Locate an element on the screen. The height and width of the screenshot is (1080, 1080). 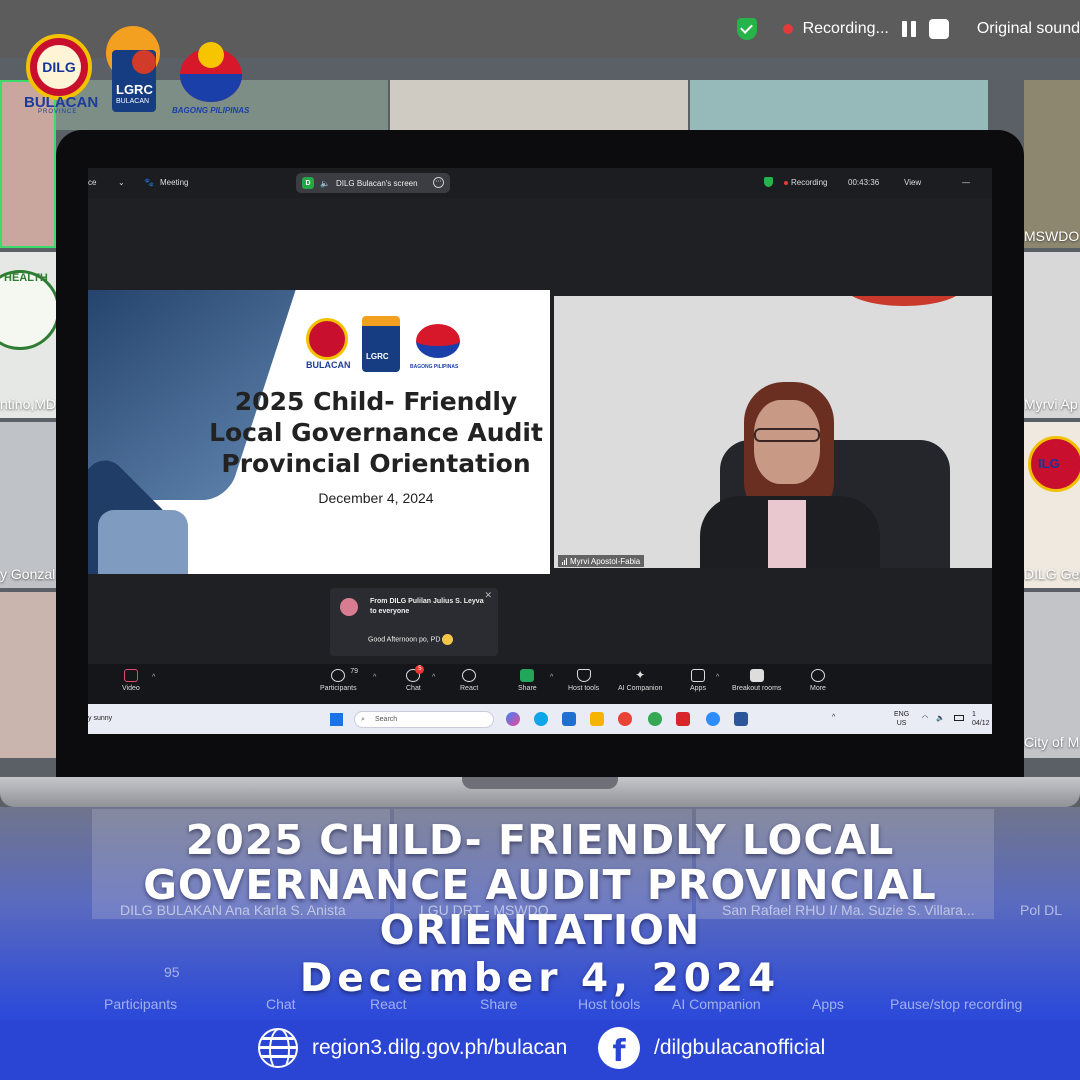
participants-count: 79 is located at coordinates (354, 671).